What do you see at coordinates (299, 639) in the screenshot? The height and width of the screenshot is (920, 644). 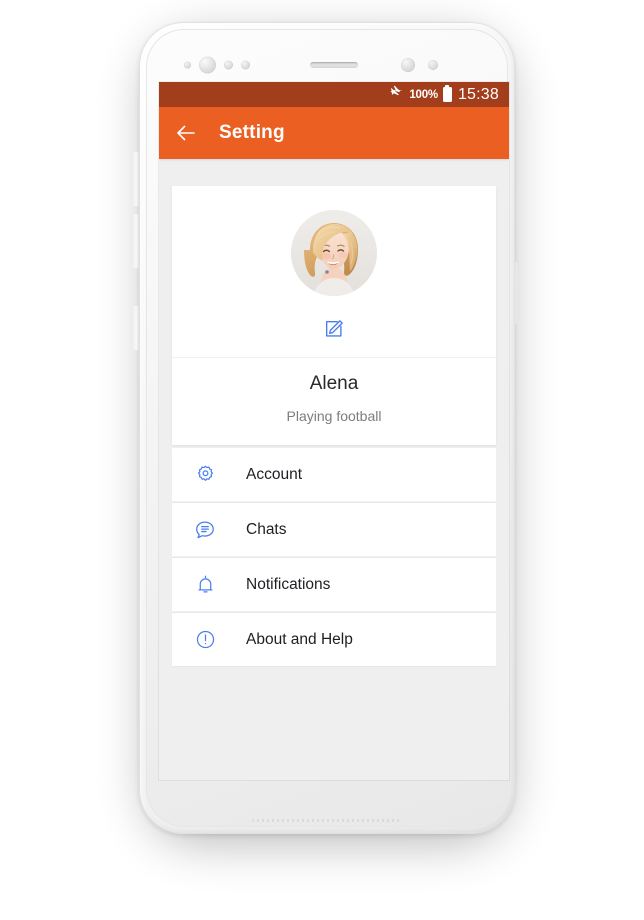 I see `settings-item-label: About and Help` at bounding box center [299, 639].